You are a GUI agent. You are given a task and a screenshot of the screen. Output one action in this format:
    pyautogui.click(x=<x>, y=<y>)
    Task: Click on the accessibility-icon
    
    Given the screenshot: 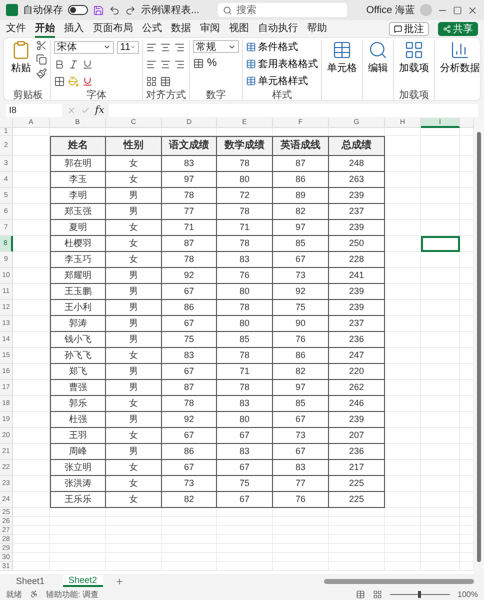 What is the action you would take?
    pyautogui.click(x=34, y=594)
    